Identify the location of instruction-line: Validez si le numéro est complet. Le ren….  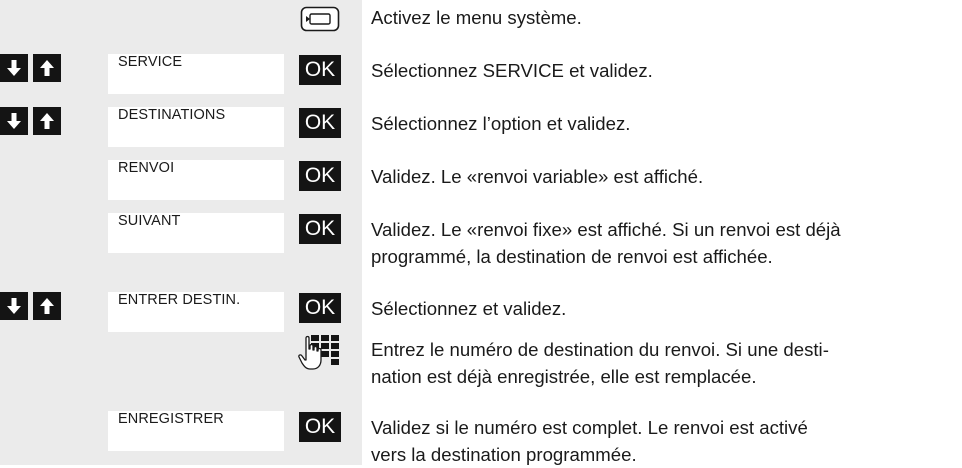
(589, 427).